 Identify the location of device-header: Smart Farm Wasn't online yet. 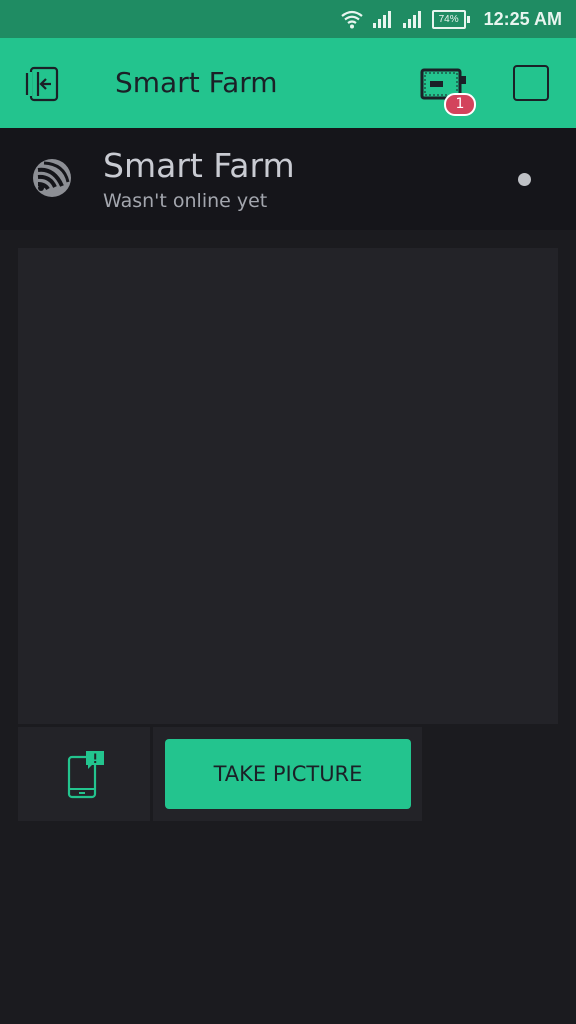
(288, 179).